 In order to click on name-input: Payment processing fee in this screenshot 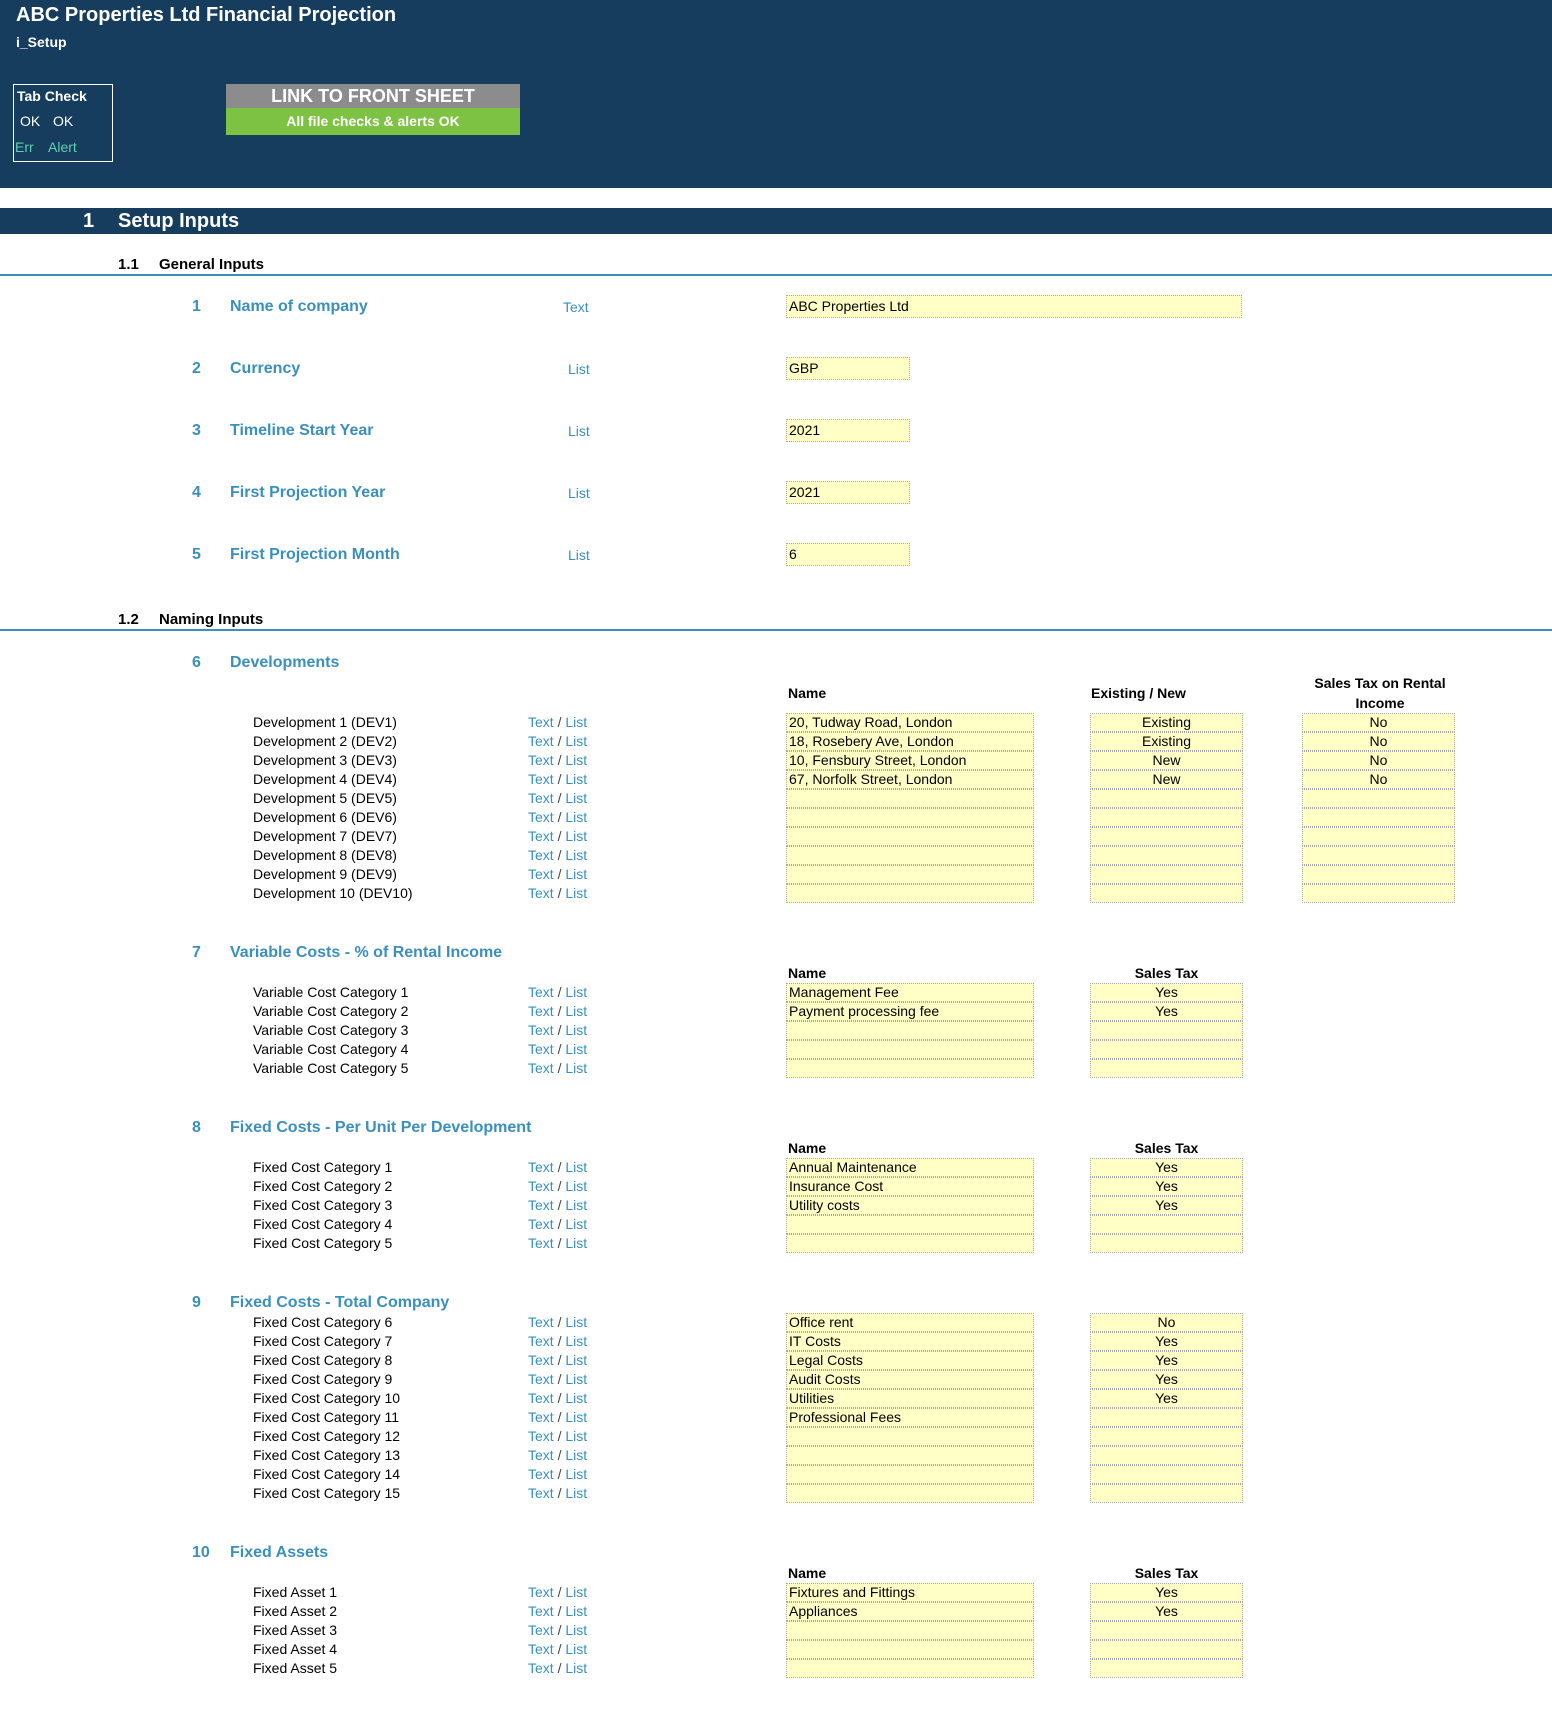, I will do `click(910, 1011)`.